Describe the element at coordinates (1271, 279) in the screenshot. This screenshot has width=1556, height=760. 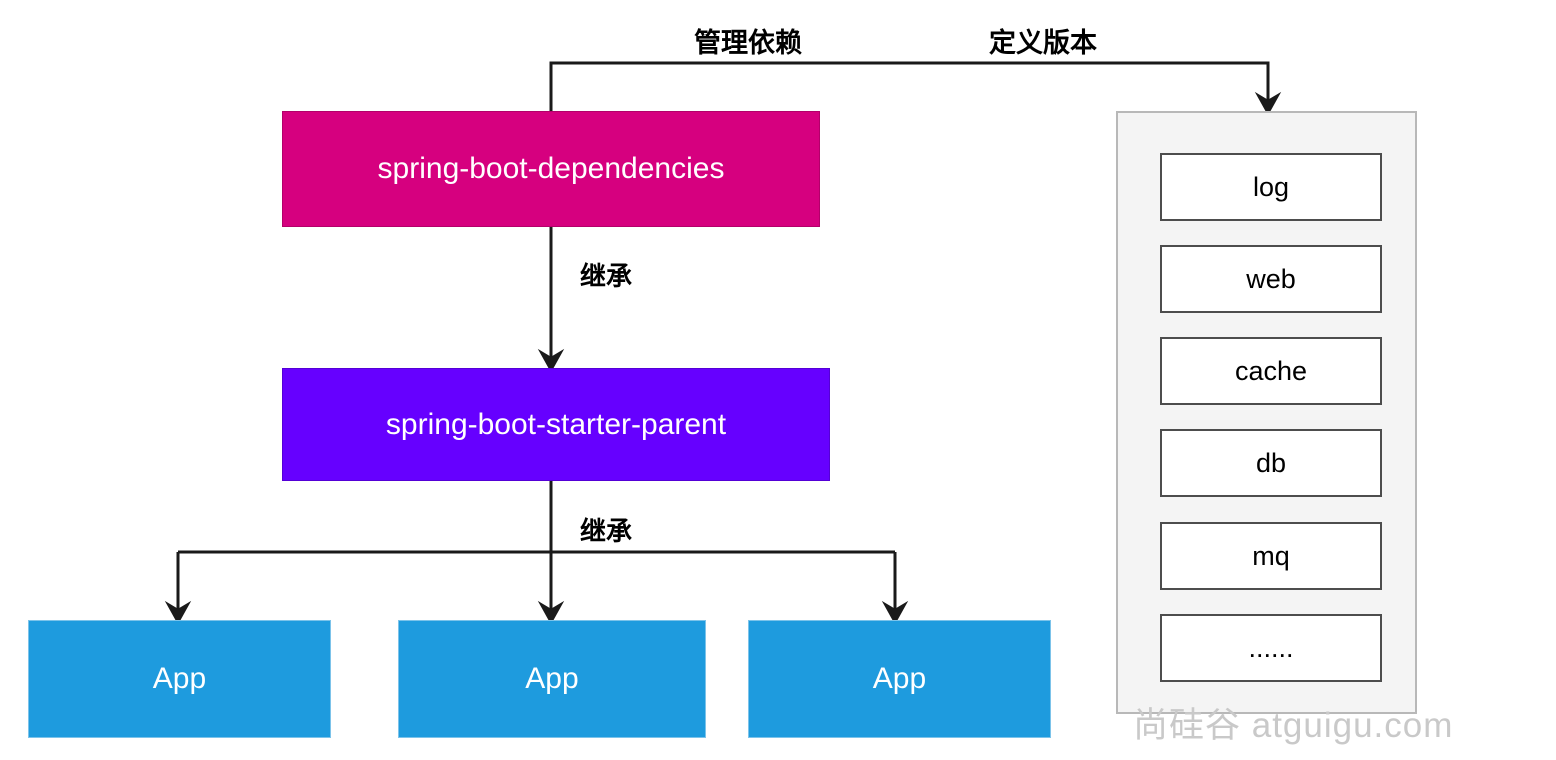
I see `panel-item-web: web` at that location.